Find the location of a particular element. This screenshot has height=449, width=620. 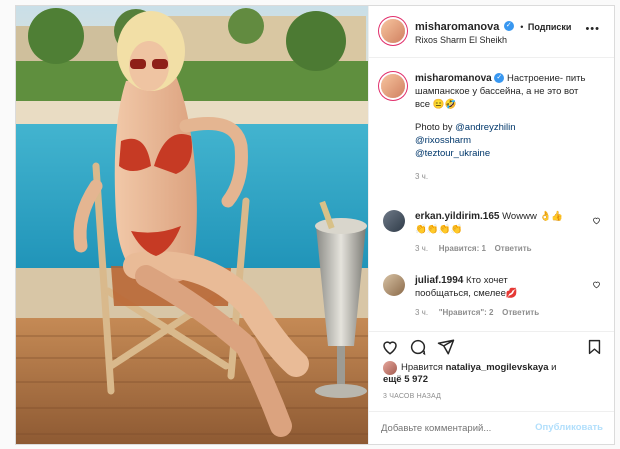

comment-username: erkan.yildirim.165 is located at coordinates (457, 216).